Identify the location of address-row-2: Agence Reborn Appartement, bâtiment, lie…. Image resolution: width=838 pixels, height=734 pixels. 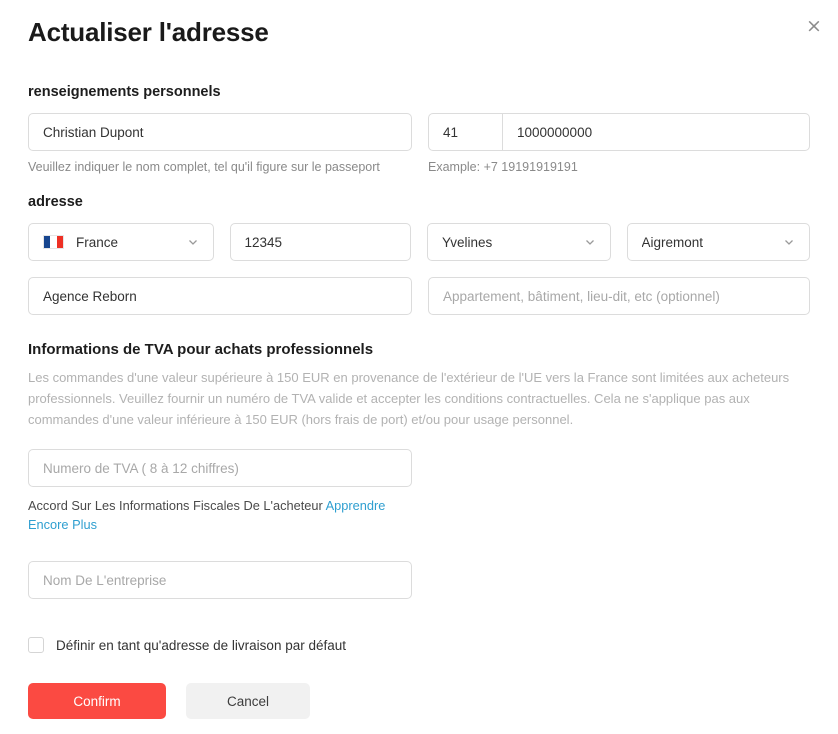
(419, 296).